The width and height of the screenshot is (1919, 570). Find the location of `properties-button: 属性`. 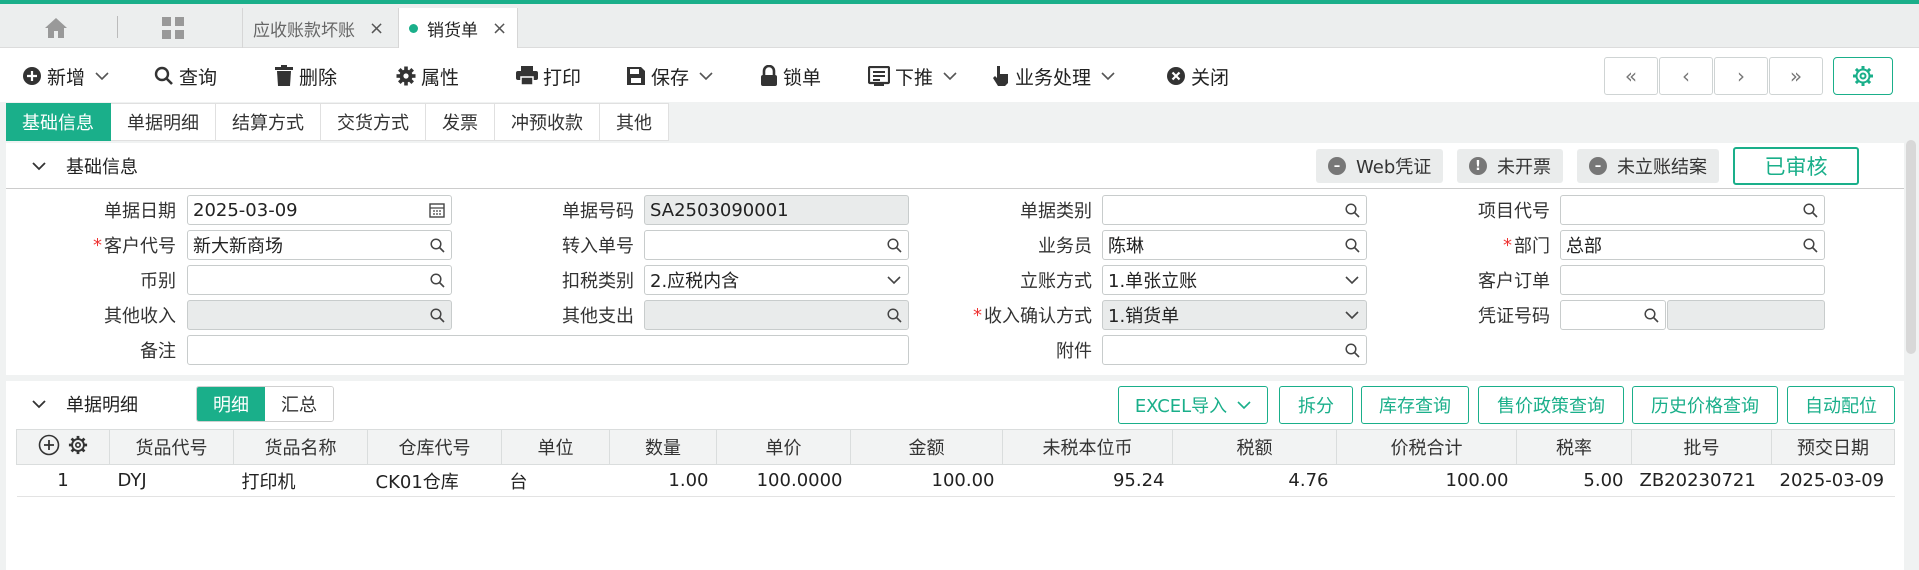

properties-button: 属性 is located at coordinates (427, 76).